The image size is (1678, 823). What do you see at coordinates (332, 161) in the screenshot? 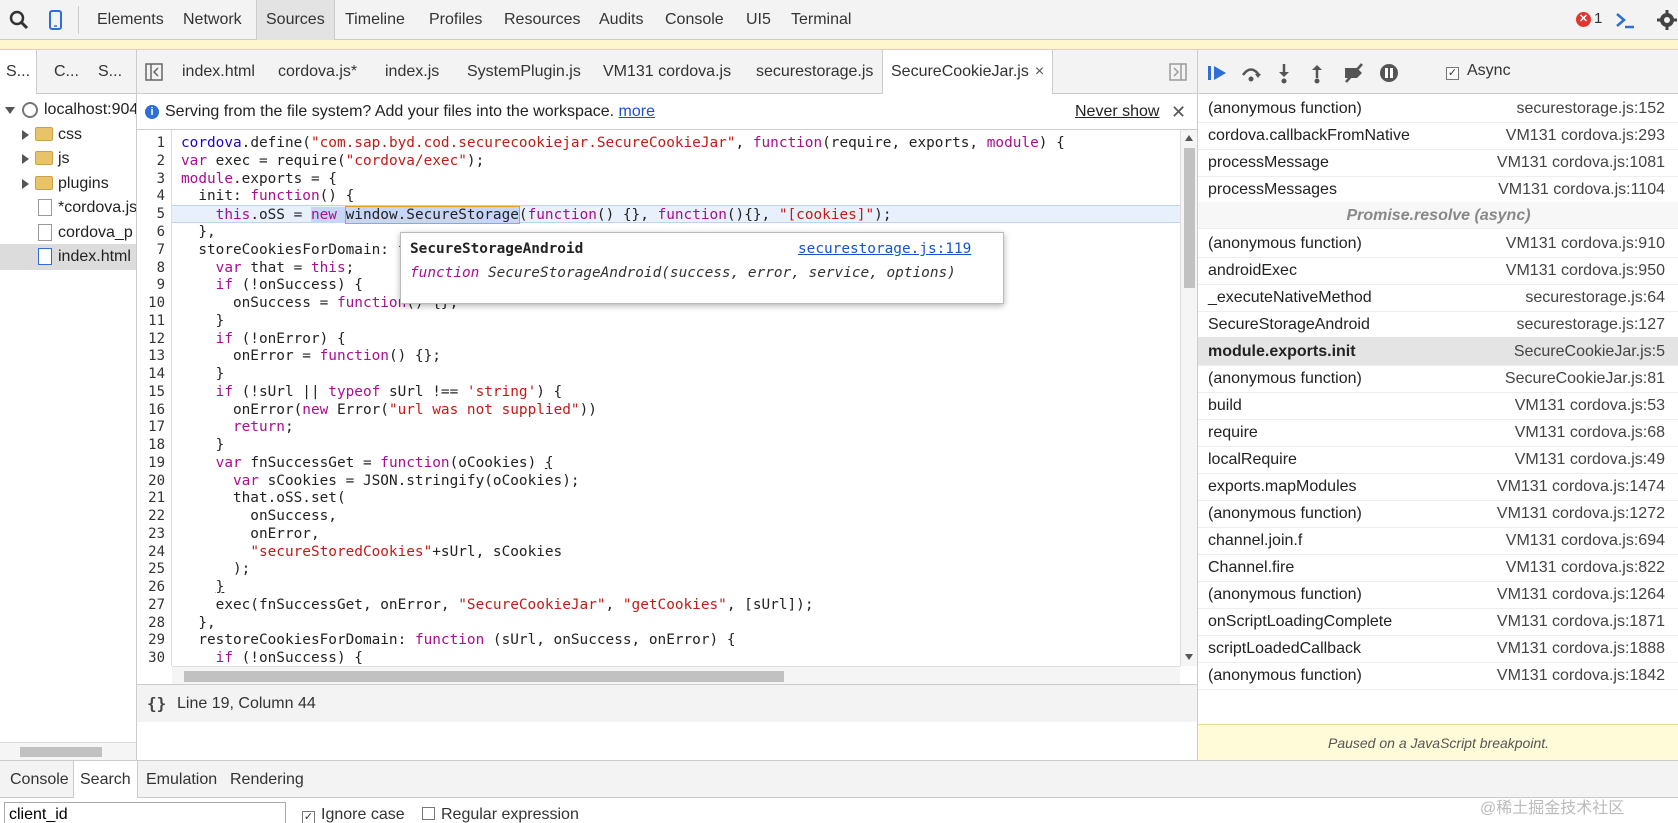
I see `code-line: var exec = require("cordova/exec");` at bounding box center [332, 161].